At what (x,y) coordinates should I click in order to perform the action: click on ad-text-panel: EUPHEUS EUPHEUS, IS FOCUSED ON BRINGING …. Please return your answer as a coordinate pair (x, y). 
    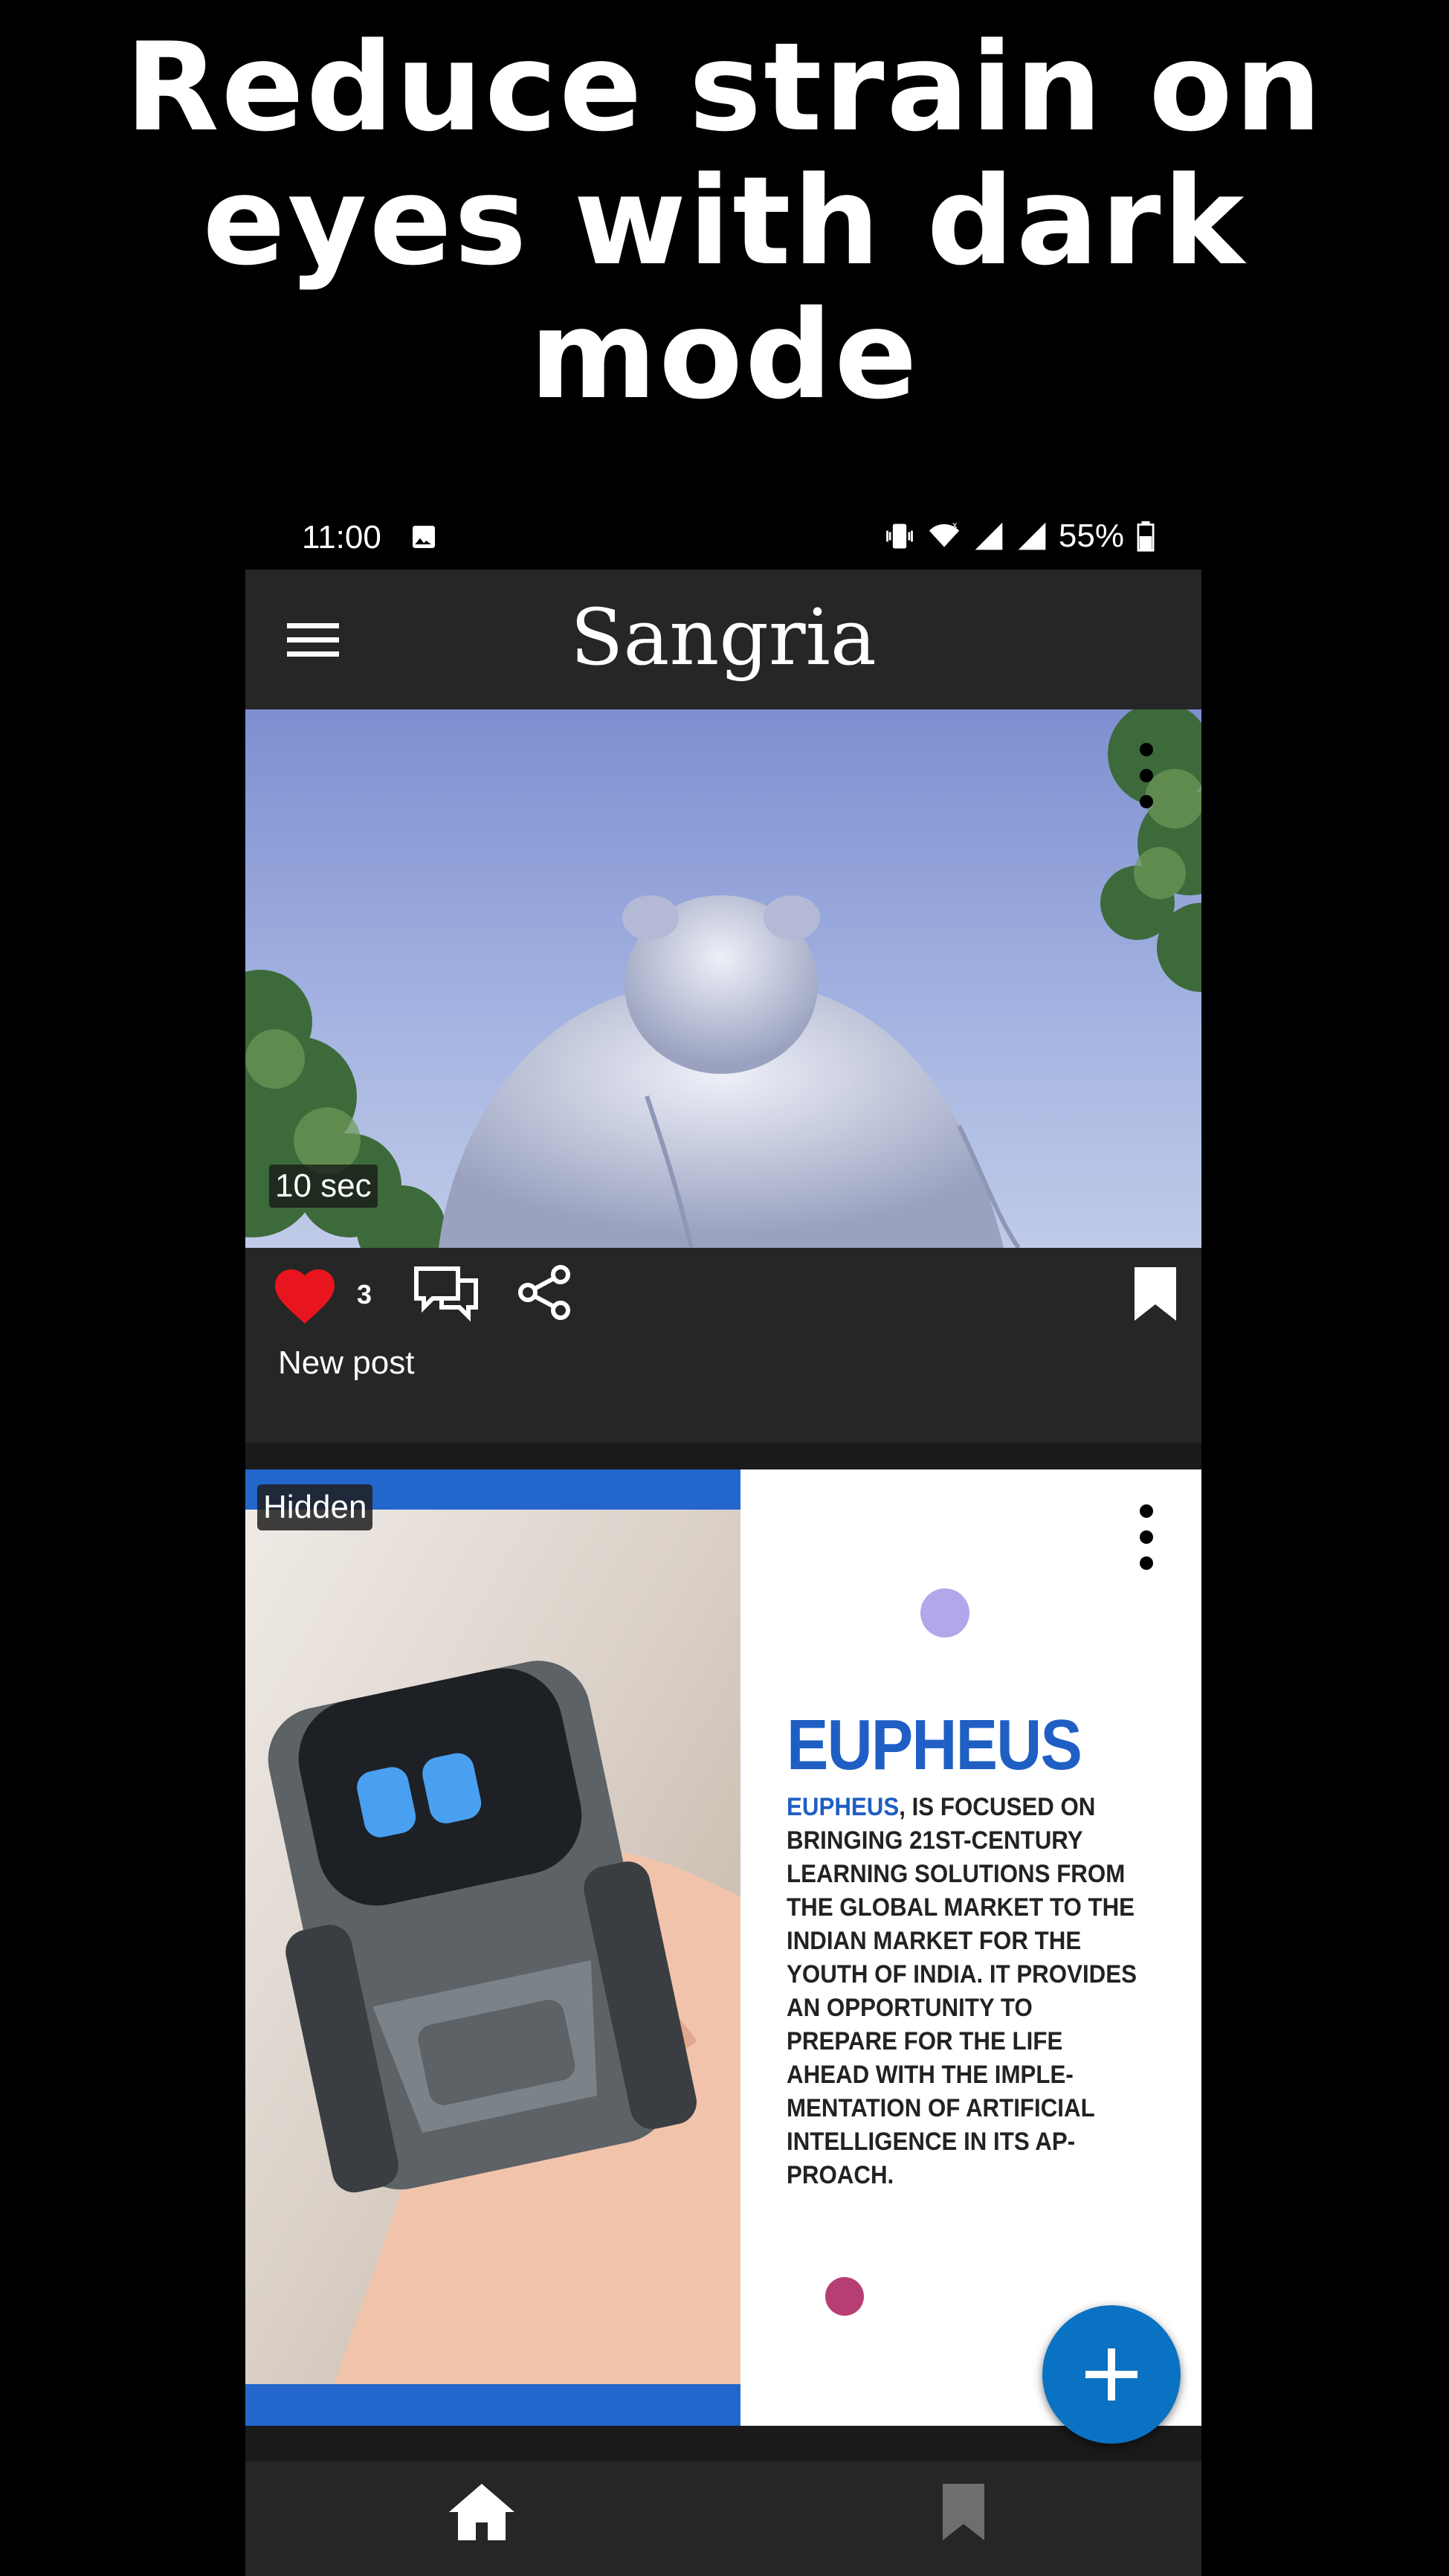
    Looking at the image, I should click on (970, 1947).